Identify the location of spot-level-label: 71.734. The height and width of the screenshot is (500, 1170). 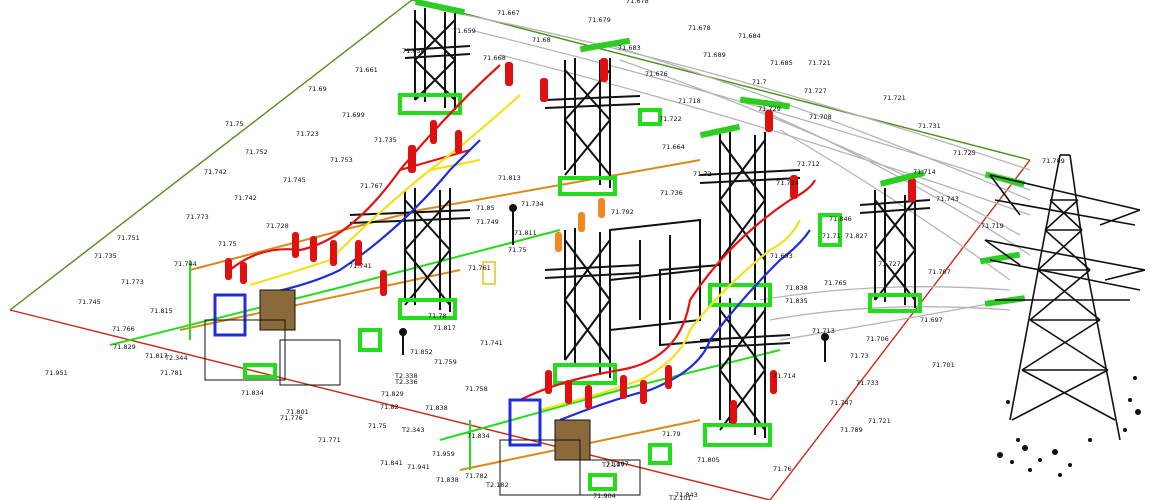
(787, 183).